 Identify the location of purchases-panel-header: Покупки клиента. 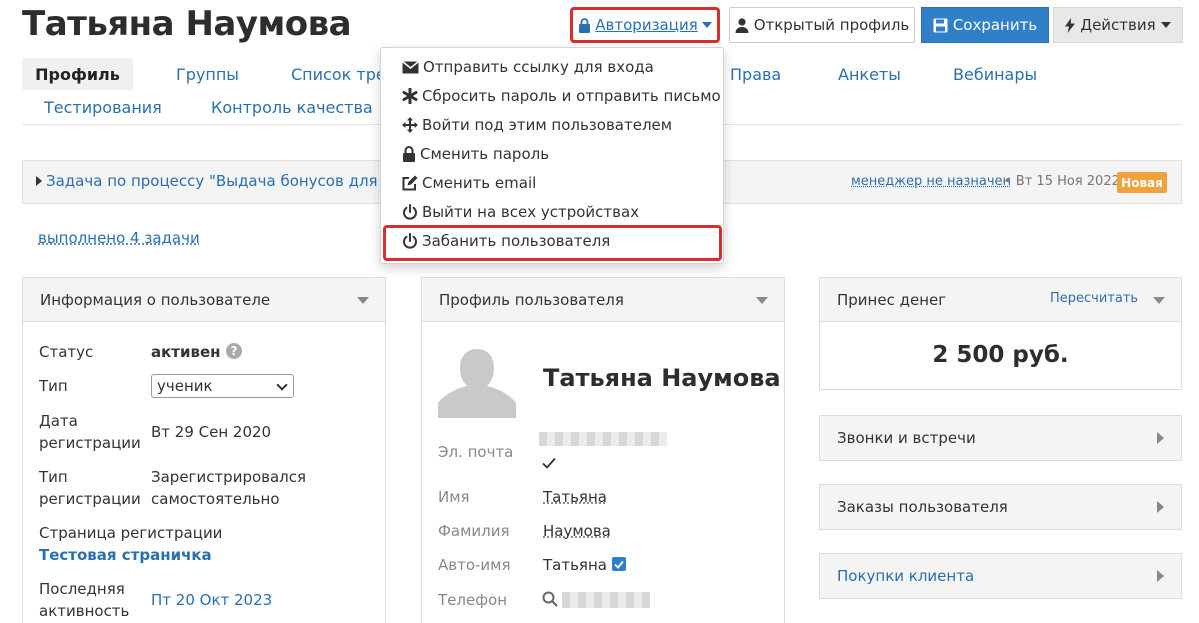
(1000, 576).